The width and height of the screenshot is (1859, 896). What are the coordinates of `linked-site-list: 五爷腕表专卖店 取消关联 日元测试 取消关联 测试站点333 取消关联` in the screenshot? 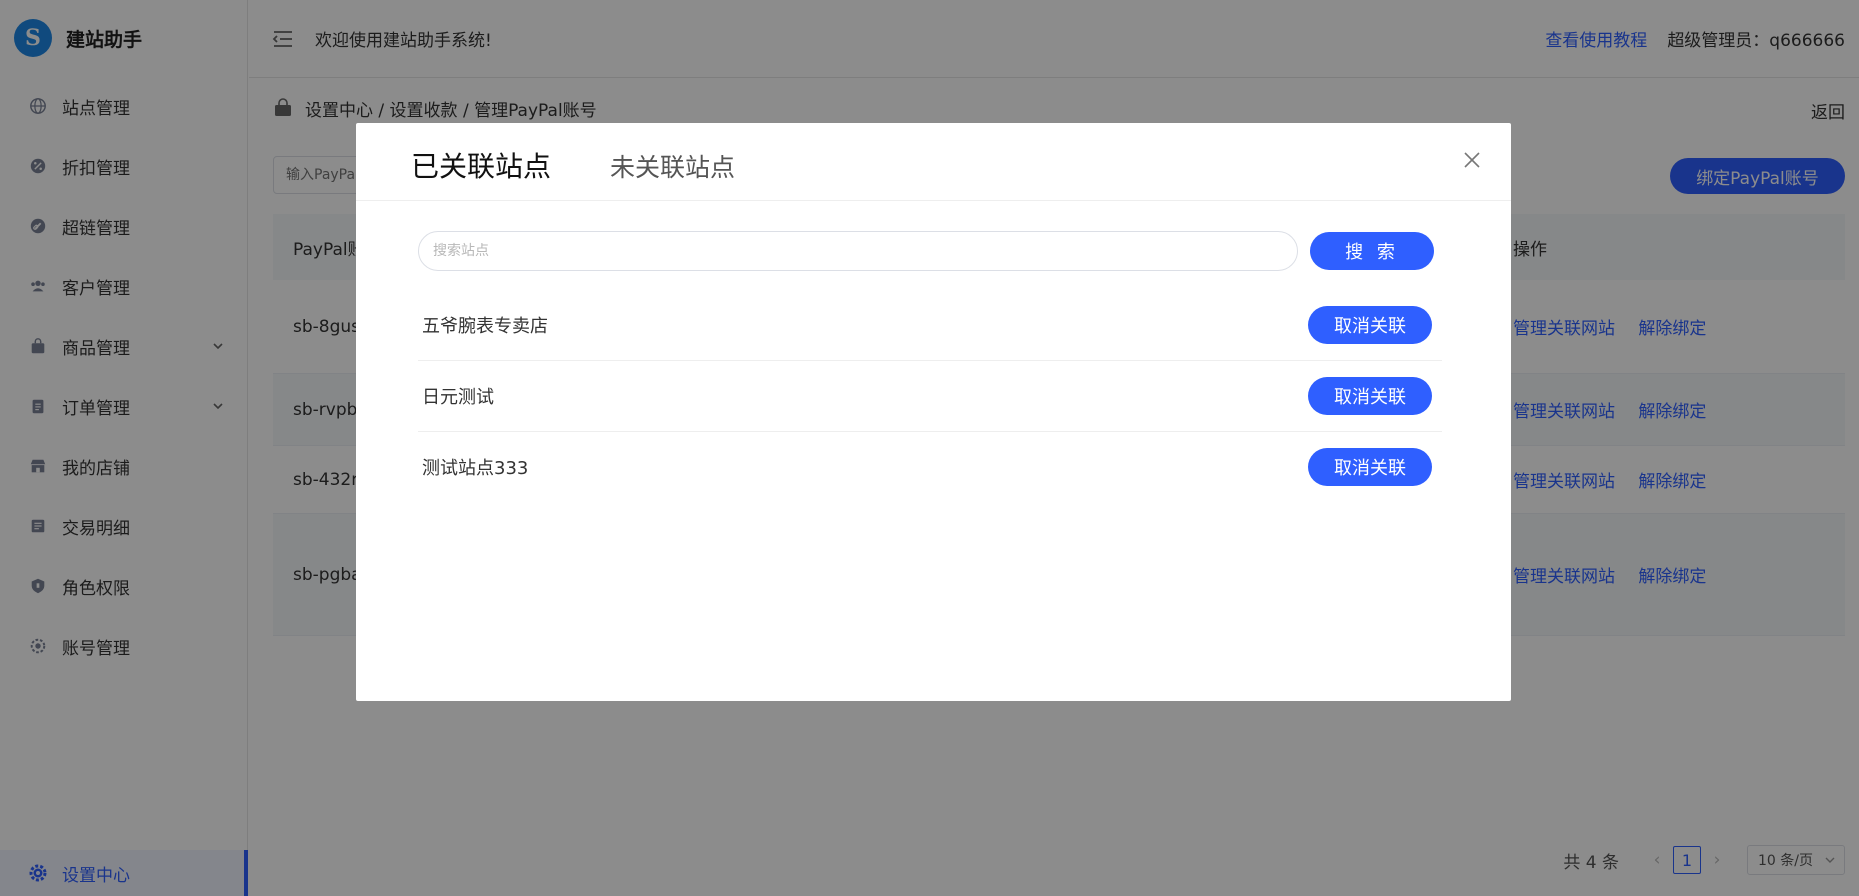 It's located at (930, 396).